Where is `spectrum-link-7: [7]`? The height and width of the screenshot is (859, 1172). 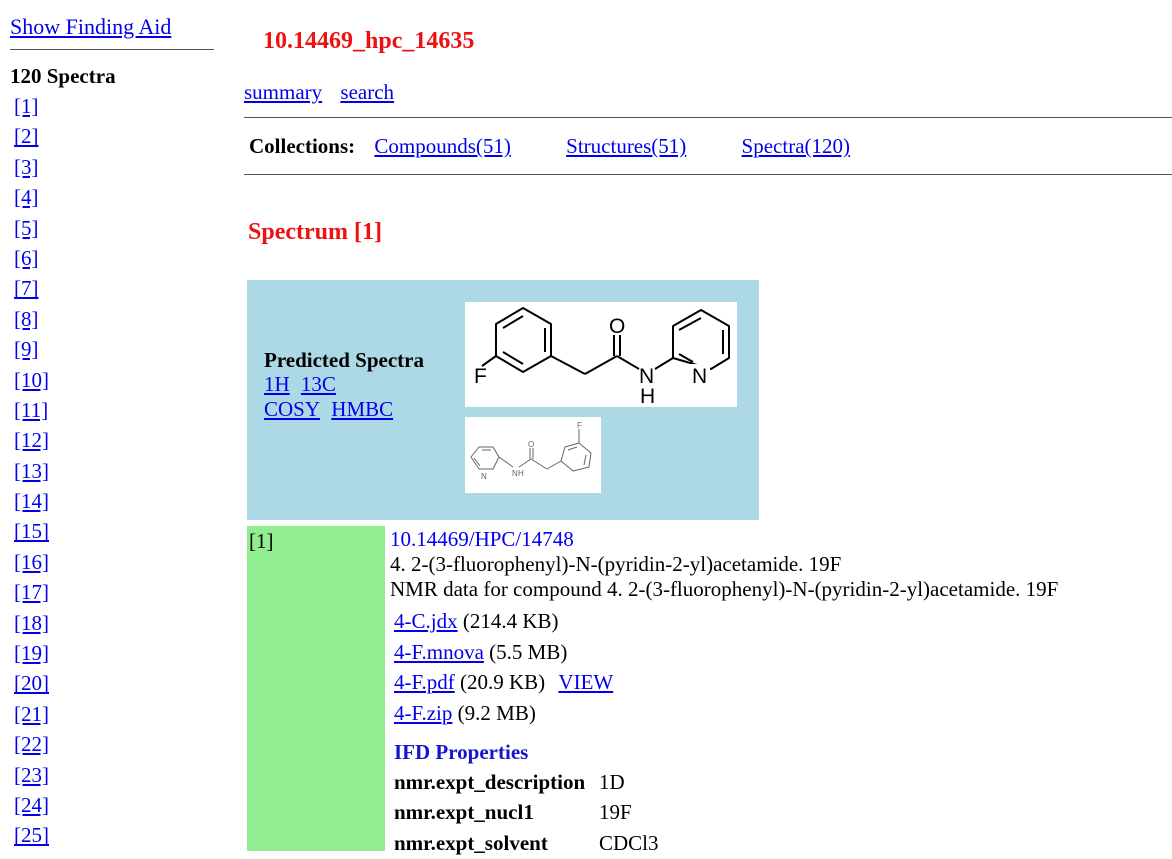
spectrum-link-7: [7] is located at coordinates (26, 288).